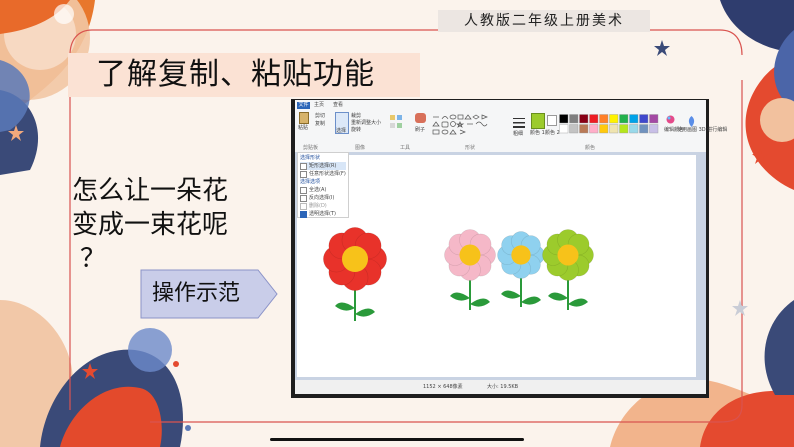  Describe the element at coordinates (303, 128) in the screenshot. I see `paste-label: 粘贴` at that location.